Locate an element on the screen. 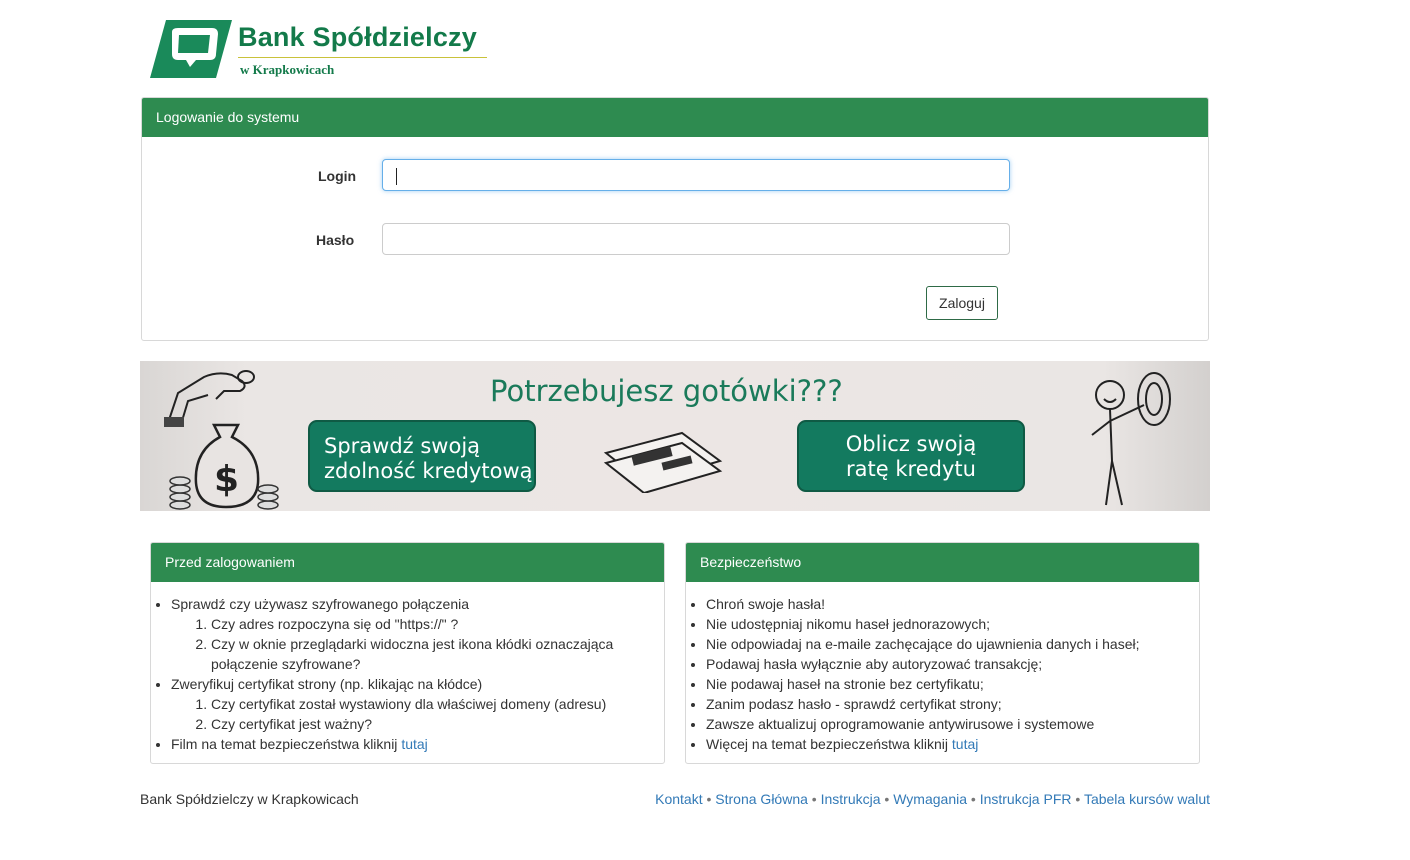 The height and width of the screenshot is (860, 1410). footer-link-contact: Kontakt is located at coordinates (678, 799).